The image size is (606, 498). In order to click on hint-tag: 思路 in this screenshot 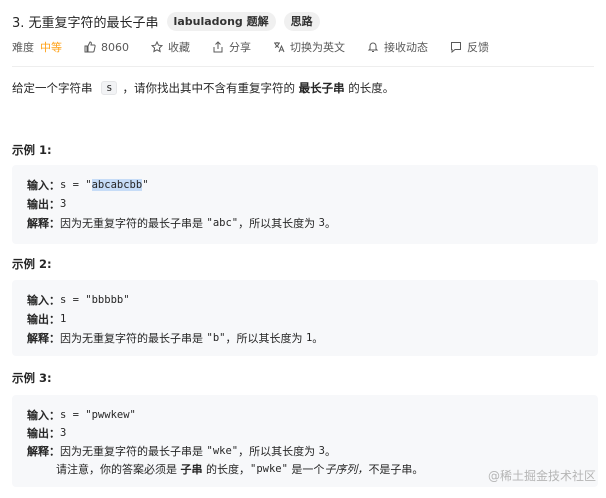, I will do `click(301, 21)`.